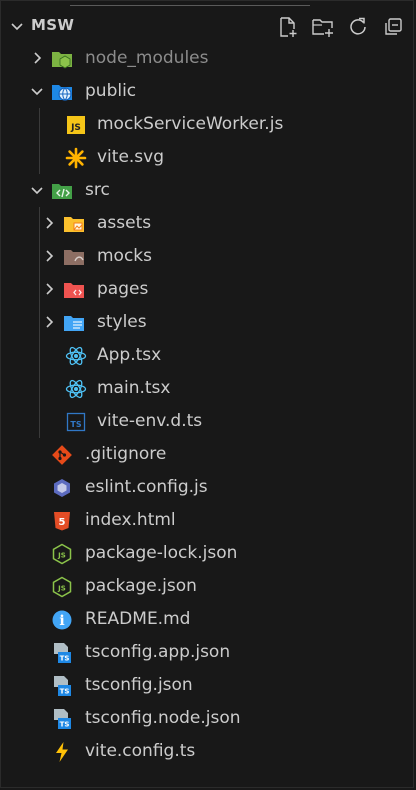 This screenshot has height=790, width=416. I want to click on tree-item-label: main.tsx, so click(134, 388).